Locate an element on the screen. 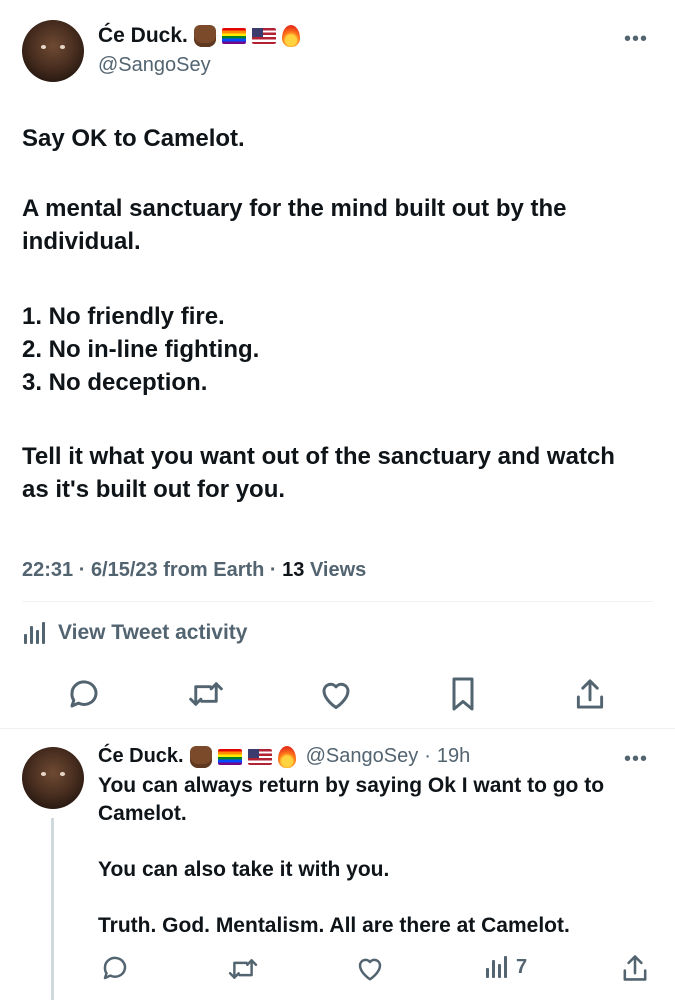 This screenshot has width=675, height=1000. tweet-time: 22:31 is located at coordinates (47, 570).